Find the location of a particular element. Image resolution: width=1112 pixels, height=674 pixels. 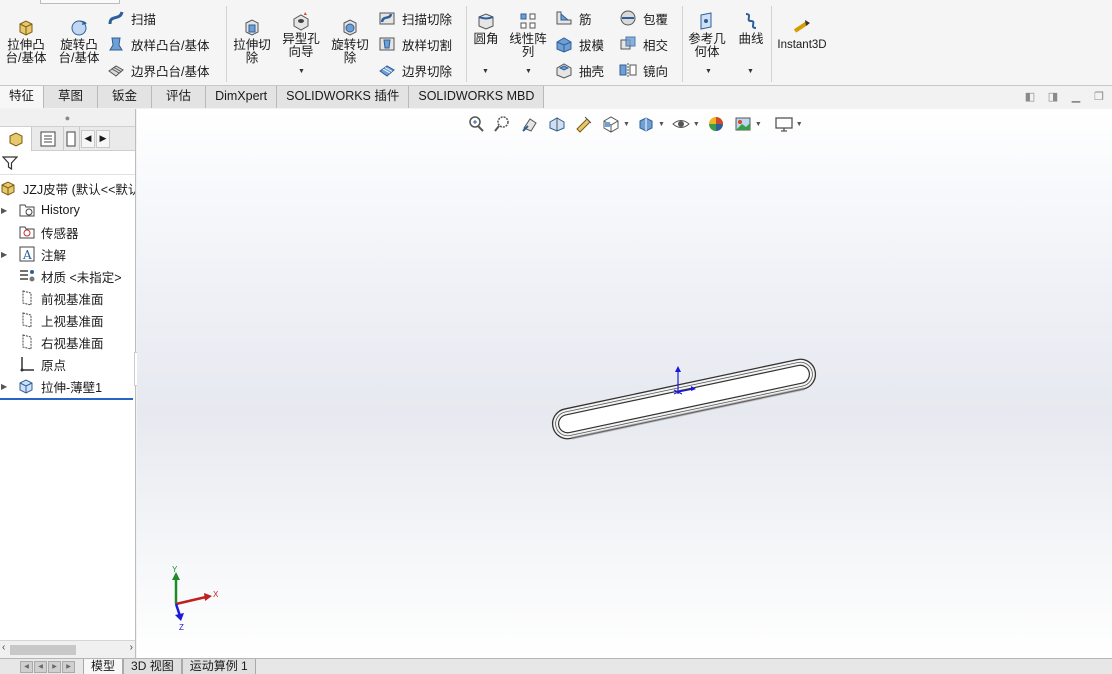

zoom-to-area-button is located at coordinates (503, 124).